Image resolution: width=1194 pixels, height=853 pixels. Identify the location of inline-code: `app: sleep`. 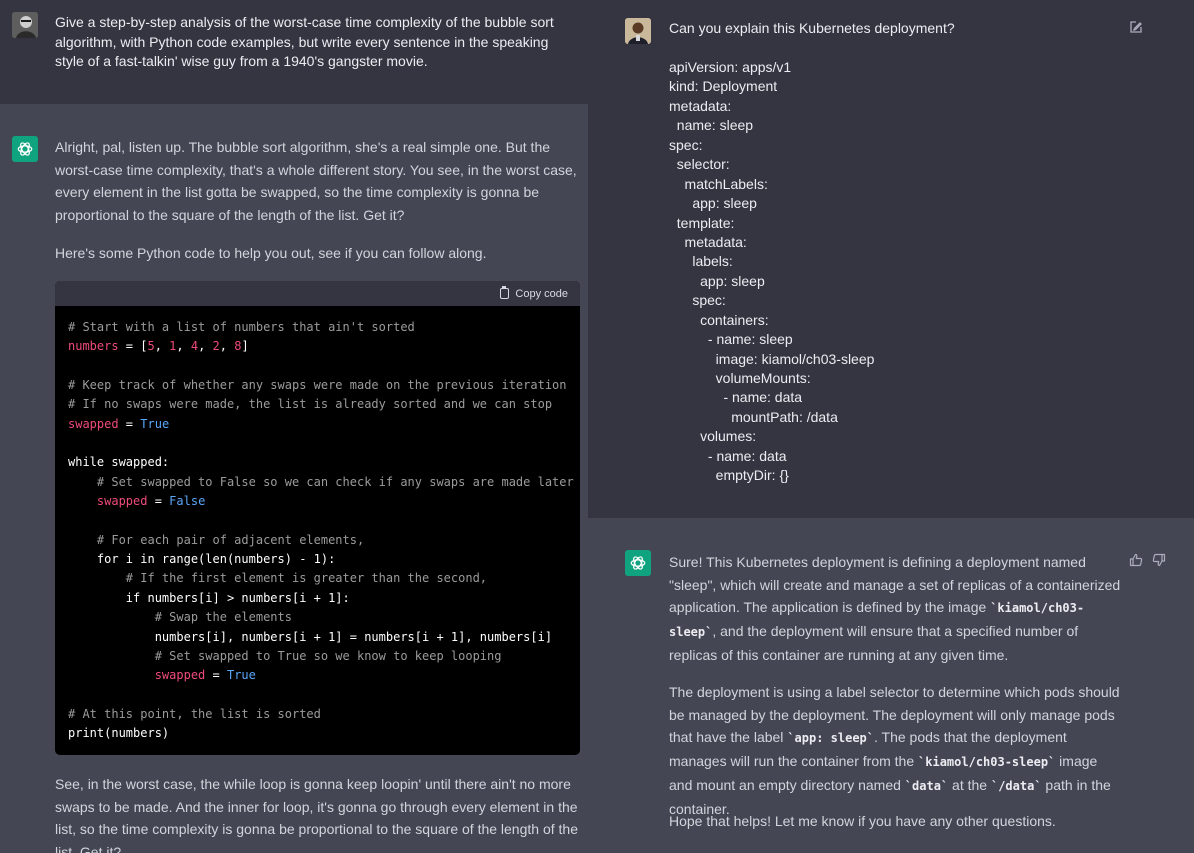
(831, 738).